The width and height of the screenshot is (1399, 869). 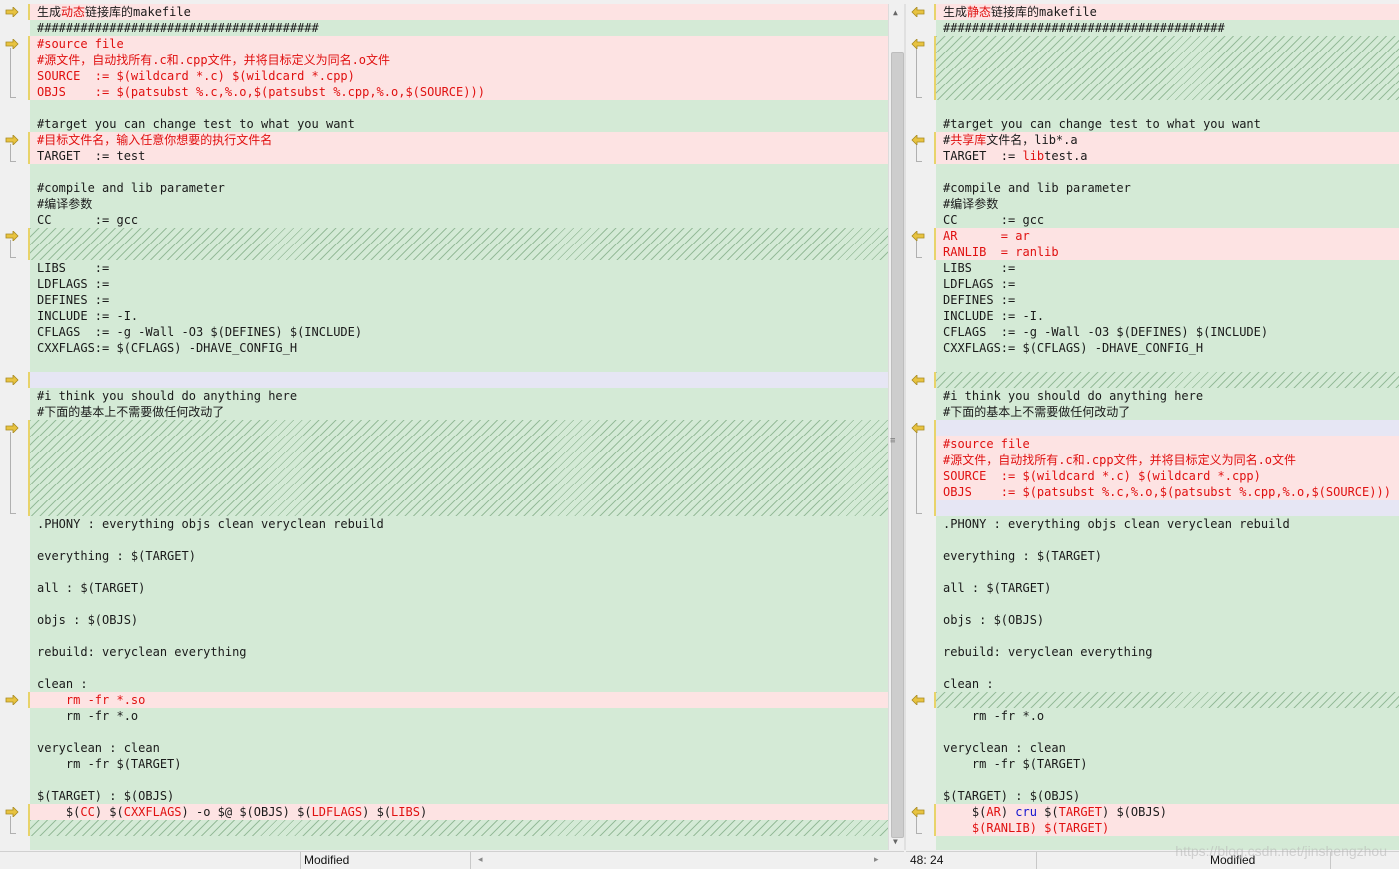 What do you see at coordinates (1167, 12) in the screenshot?
I see `code-line: 生成静态链接库的makefile` at bounding box center [1167, 12].